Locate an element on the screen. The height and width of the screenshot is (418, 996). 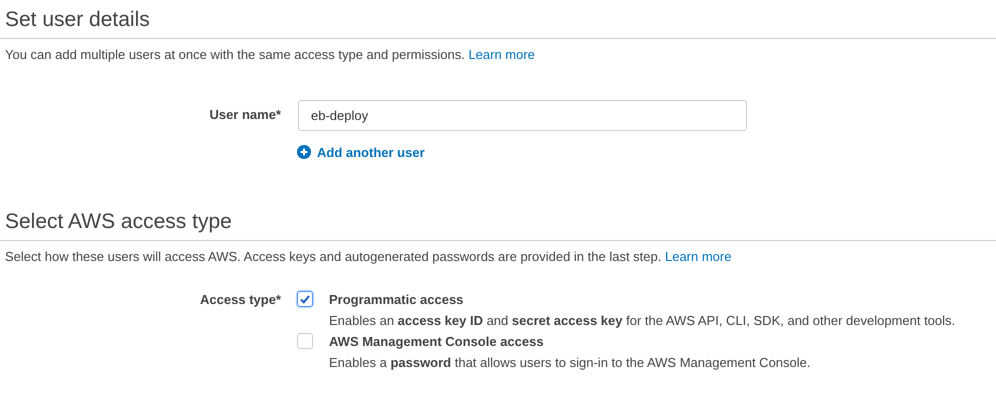
add-user-link: Add another user is located at coordinates (361, 152).